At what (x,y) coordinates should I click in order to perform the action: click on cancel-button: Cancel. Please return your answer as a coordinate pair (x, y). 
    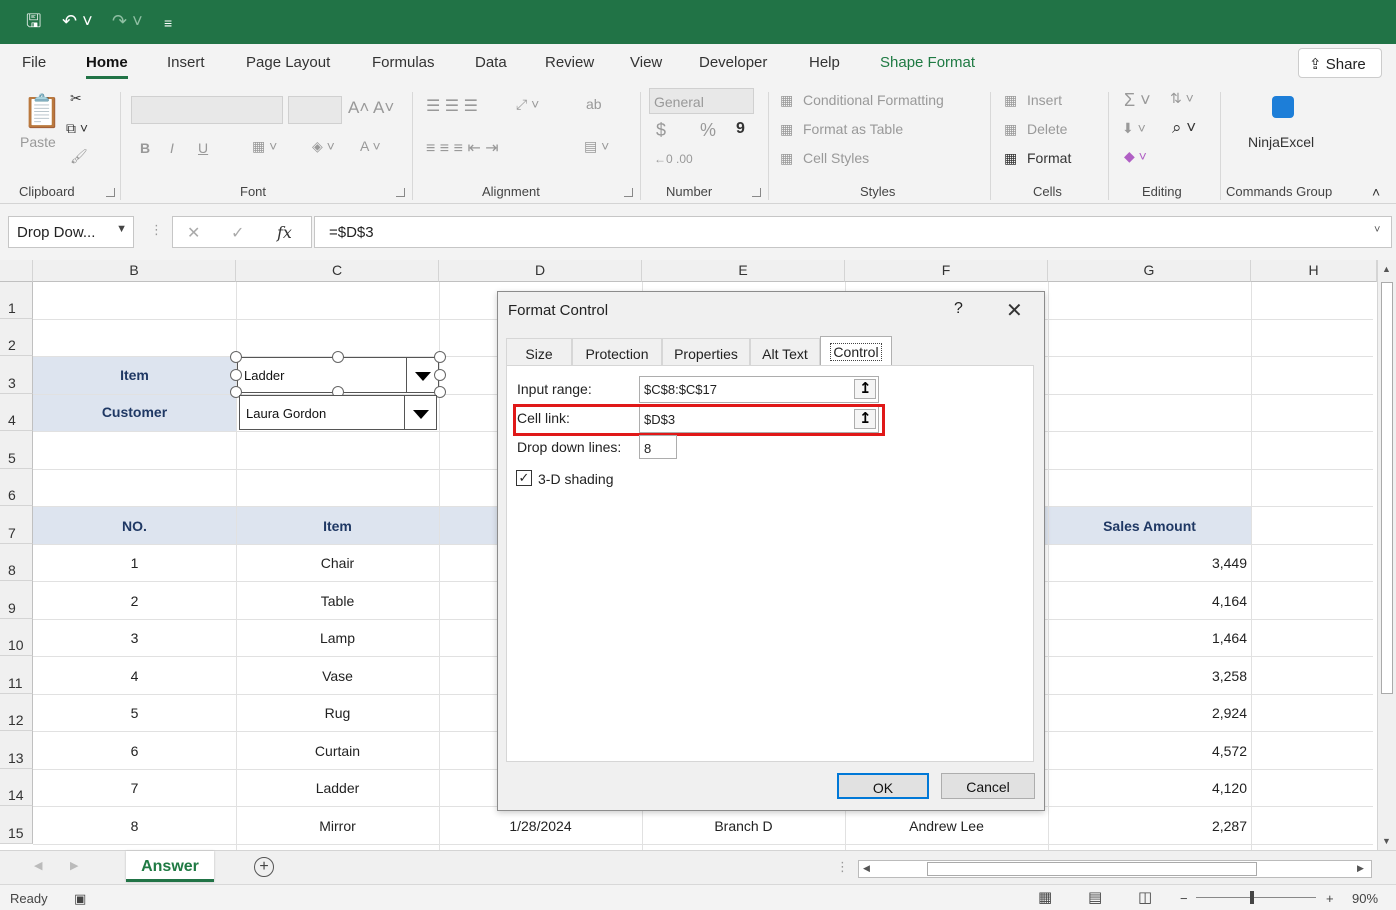
    Looking at the image, I should click on (988, 786).